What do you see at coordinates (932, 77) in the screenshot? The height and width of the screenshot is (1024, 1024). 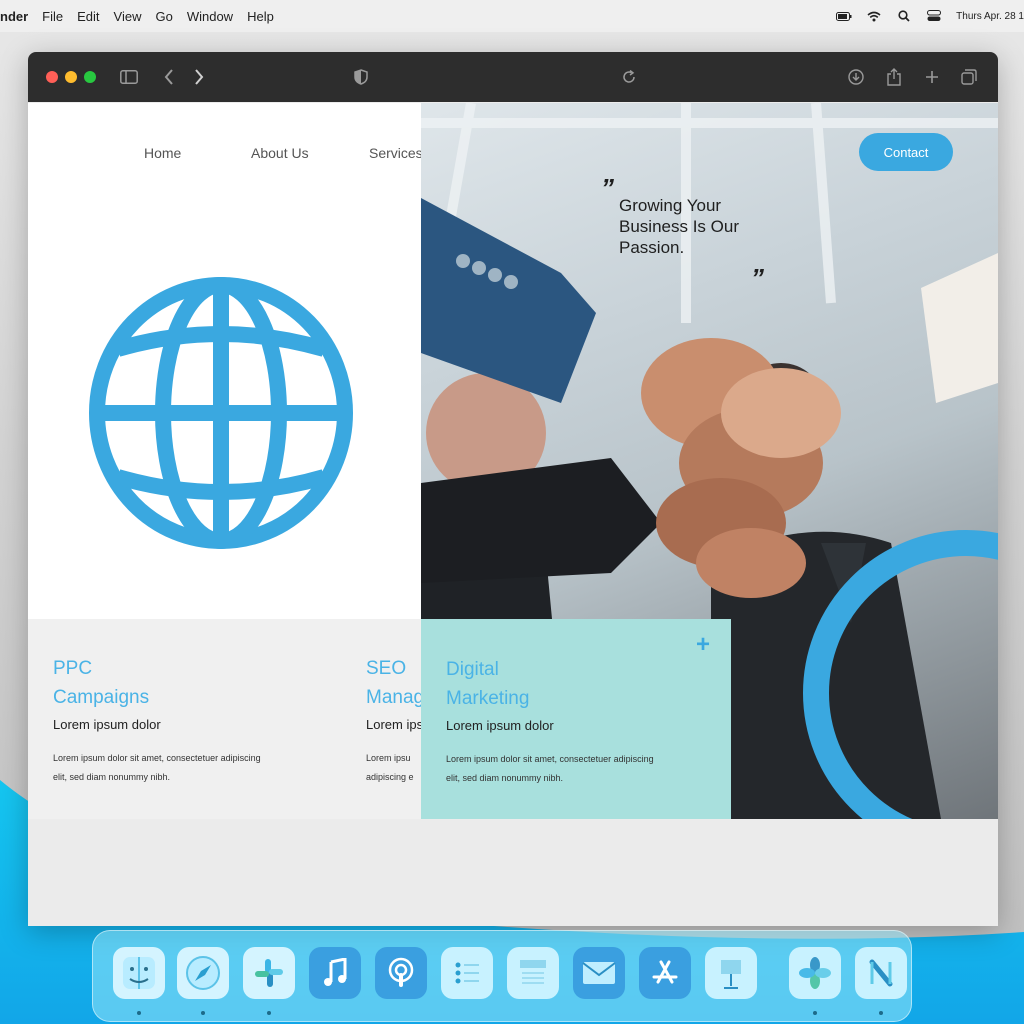 I see `new-tab-icon` at bounding box center [932, 77].